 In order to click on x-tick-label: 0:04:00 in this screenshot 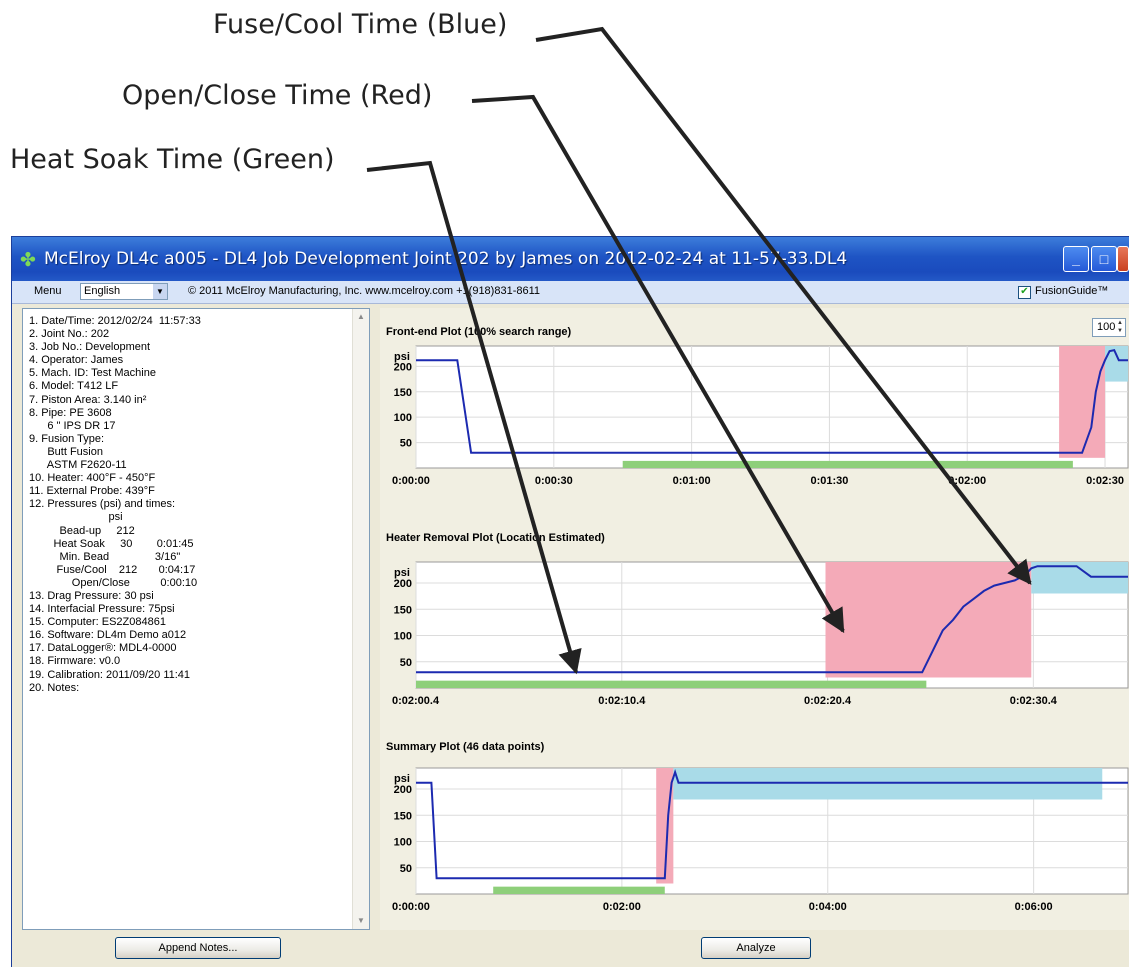, I will do `click(828, 907)`.